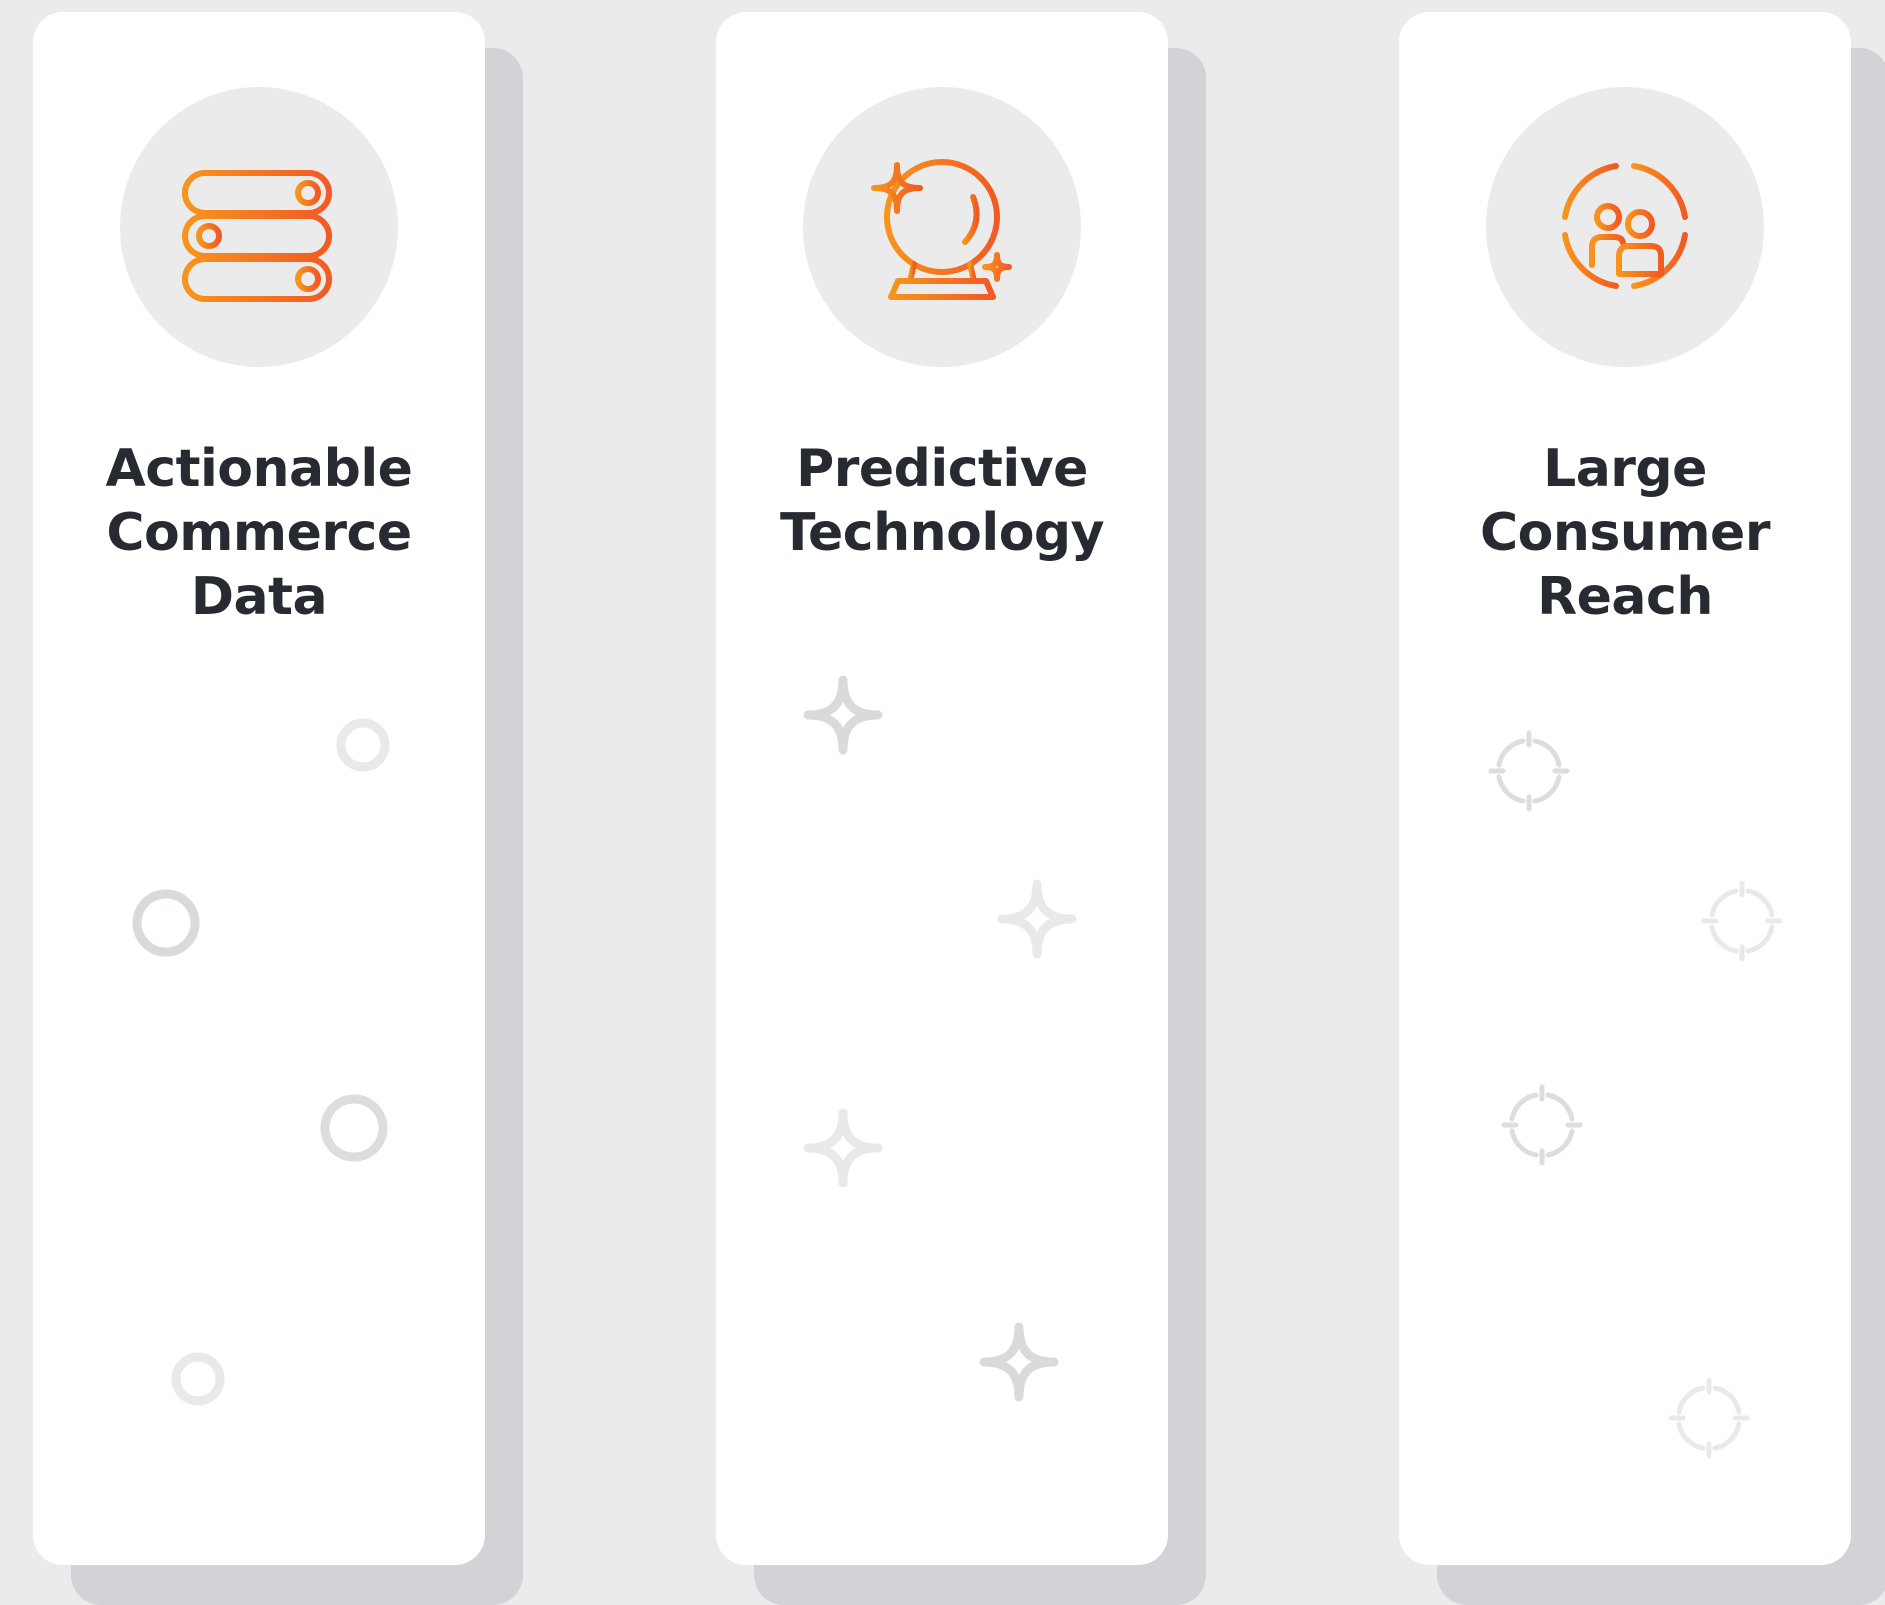 The width and height of the screenshot is (1885, 1605). What do you see at coordinates (257, 236) in the screenshot?
I see `database-server-icon` at bounding box center [257, 236].